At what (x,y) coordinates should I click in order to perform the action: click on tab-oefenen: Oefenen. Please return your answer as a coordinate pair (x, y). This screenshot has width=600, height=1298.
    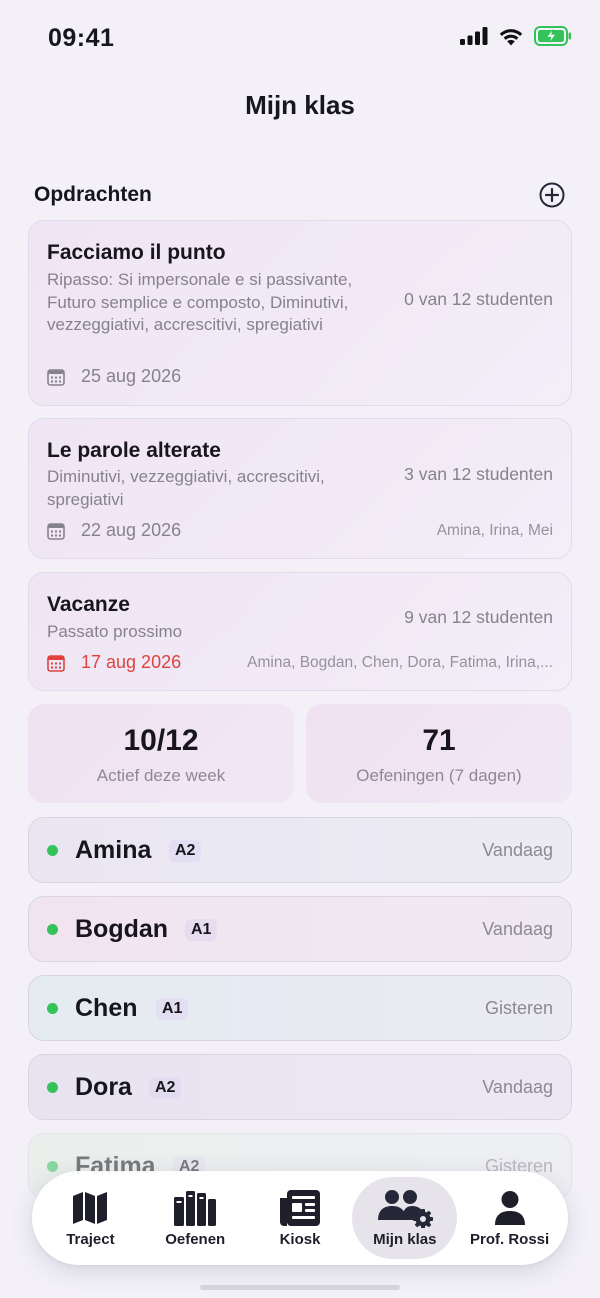
    Looking at the image, I should click on (195, 1218).